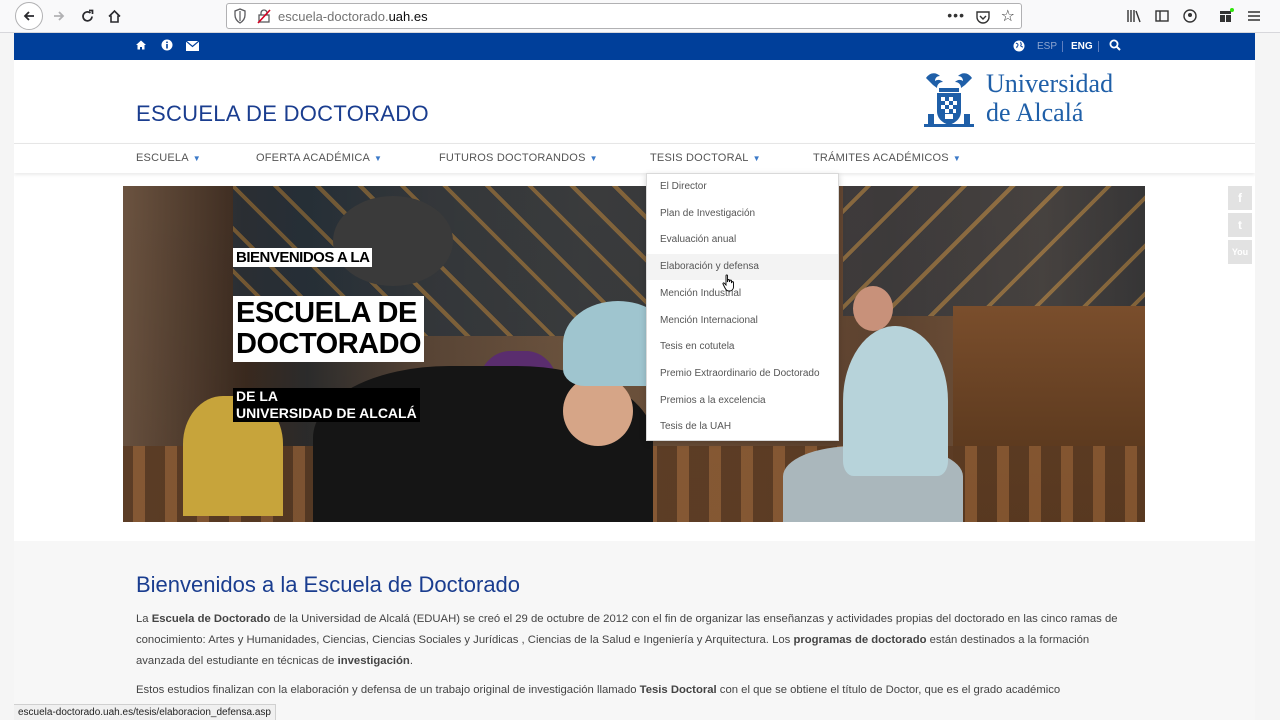 This screenshot has width=1280, height=720. Describe the element at coordinates (742, 347) in the screenshot. I see `menu-item-tesis-cotutela: Tesis en cotutela` at that location.